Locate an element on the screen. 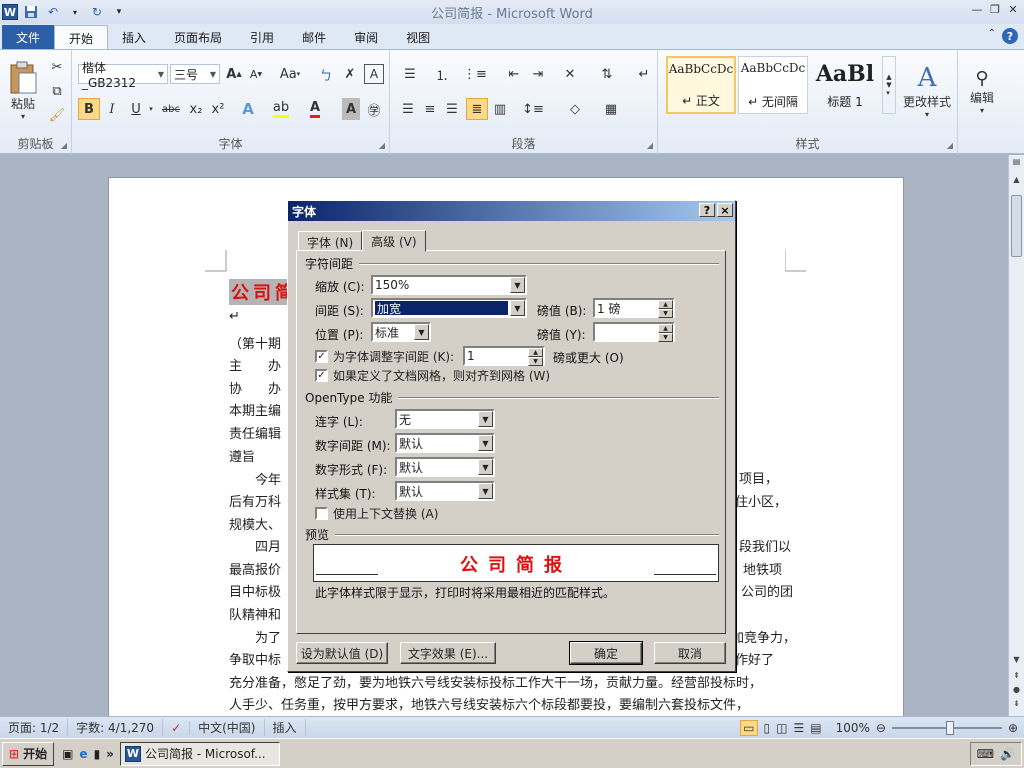 This screenshot has width=1024, height=768. editing-button: ⚲ 编辑 ▾ is located at coordinates (982, 91).